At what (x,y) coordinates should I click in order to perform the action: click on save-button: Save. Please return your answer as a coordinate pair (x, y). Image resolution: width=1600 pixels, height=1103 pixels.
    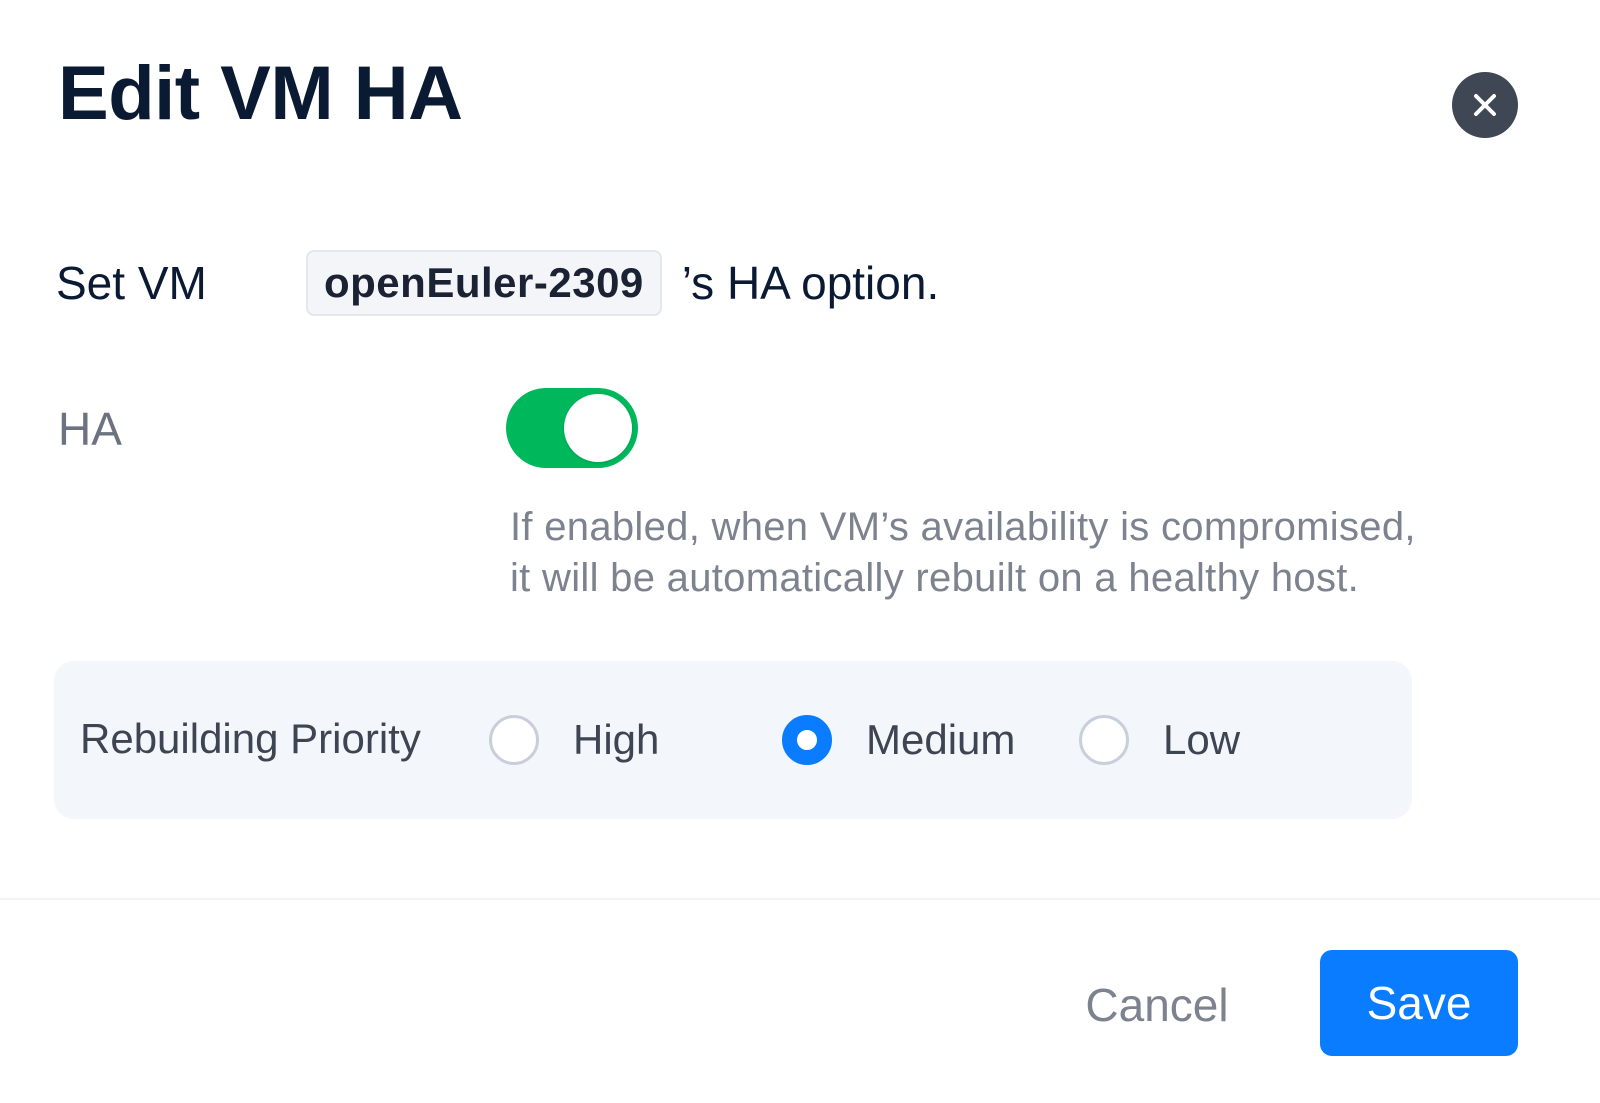
    Looking at the image, I should click on (1419, 1003).